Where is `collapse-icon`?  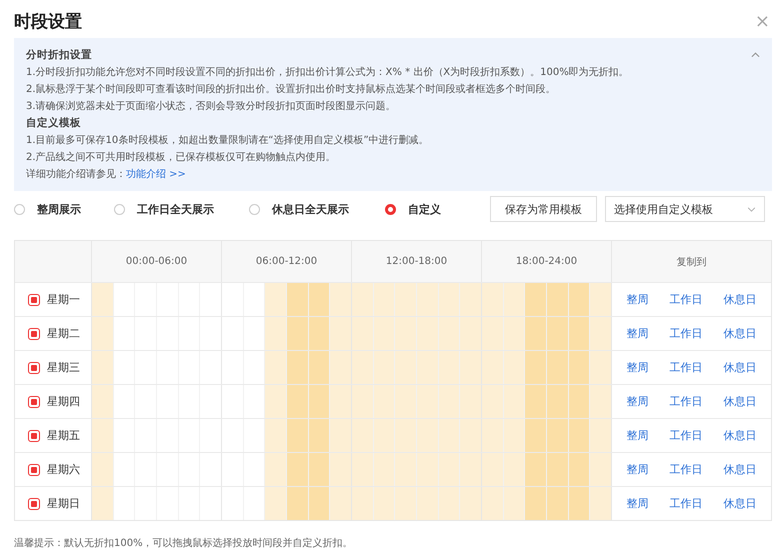
collapse-icon is located at coordinates (755, 55).